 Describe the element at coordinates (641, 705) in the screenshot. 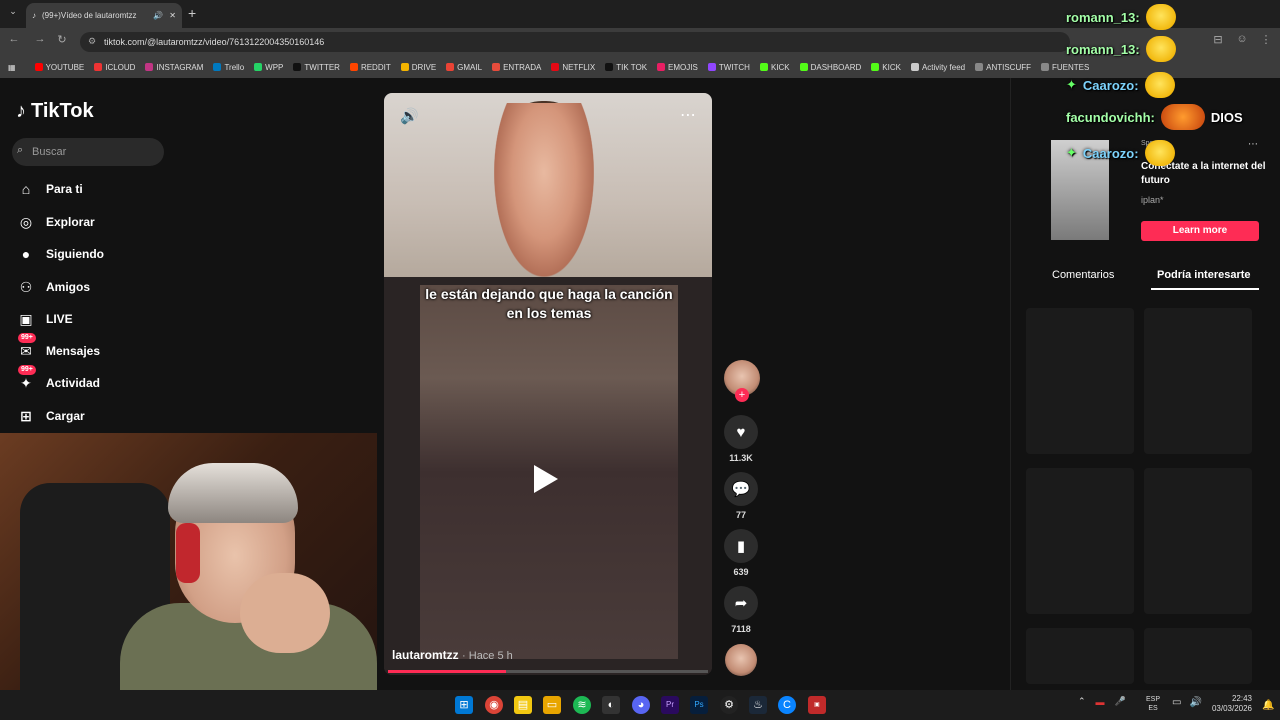

I see `discord-icon: ◕` at that location.